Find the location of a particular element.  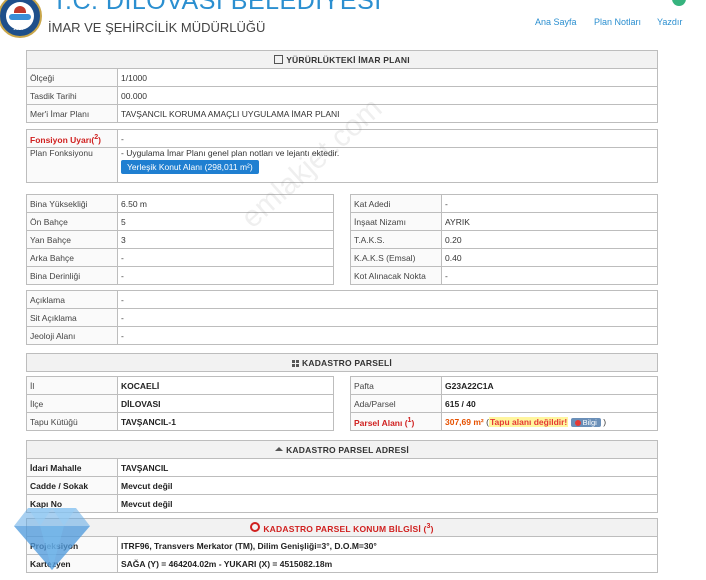

table-icon is located at coordinates (279, 59).